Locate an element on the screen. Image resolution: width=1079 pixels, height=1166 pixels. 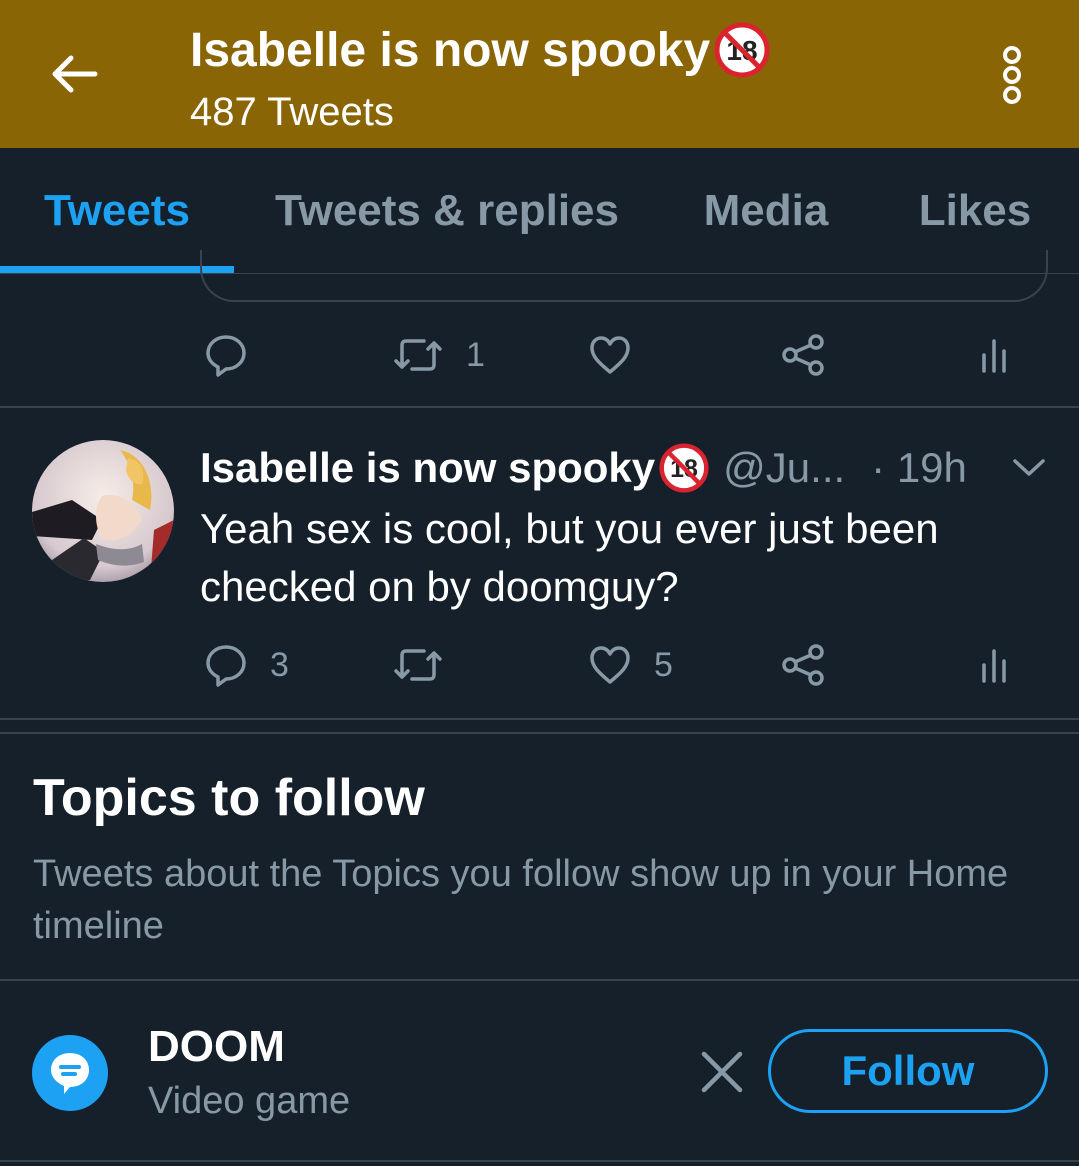
close-icon is located at coordinates (722, 1072).